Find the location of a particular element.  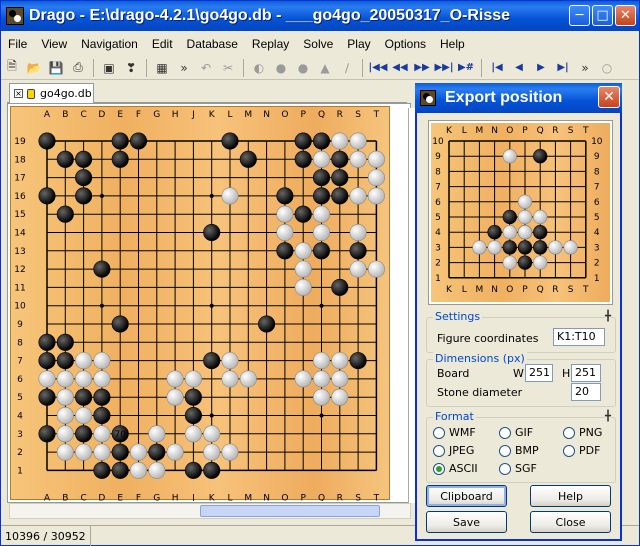

column-label: F is located at coordinates (138, 497).